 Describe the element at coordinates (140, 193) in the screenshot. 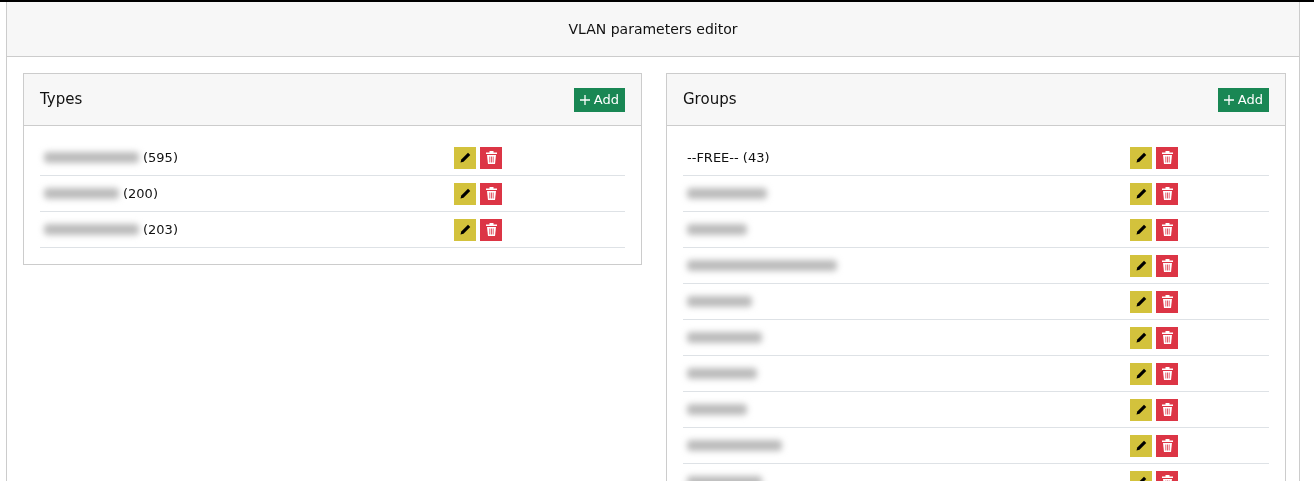

I see `item-count: (200)` at that location.